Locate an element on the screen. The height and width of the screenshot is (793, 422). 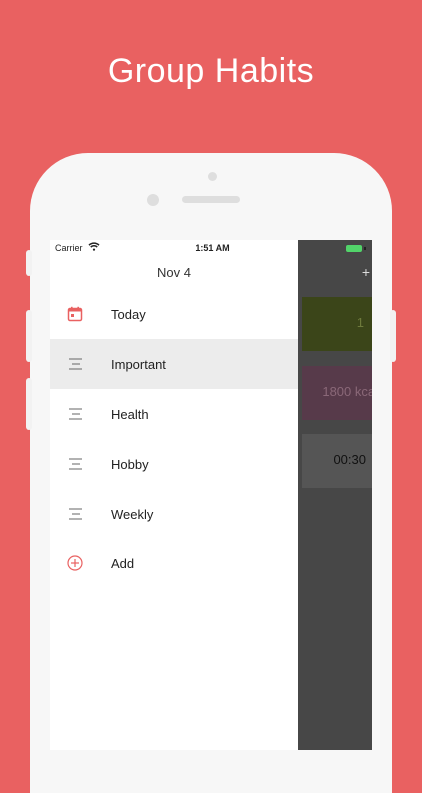
menu-item-label: Today is located at coordinates (128, 314).